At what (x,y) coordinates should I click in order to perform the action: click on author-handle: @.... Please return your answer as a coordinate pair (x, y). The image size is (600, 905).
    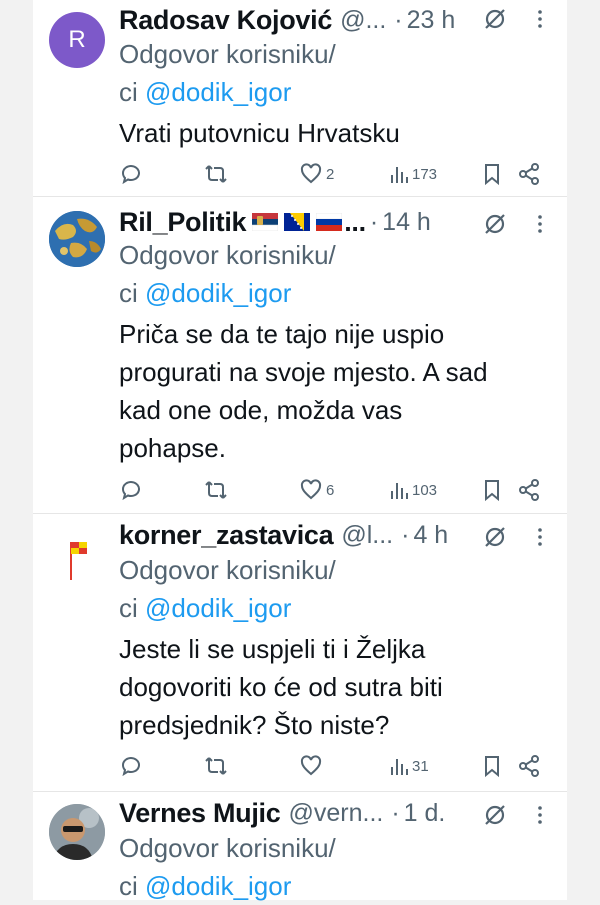
    Looking at the image, I should click on (363, 20).